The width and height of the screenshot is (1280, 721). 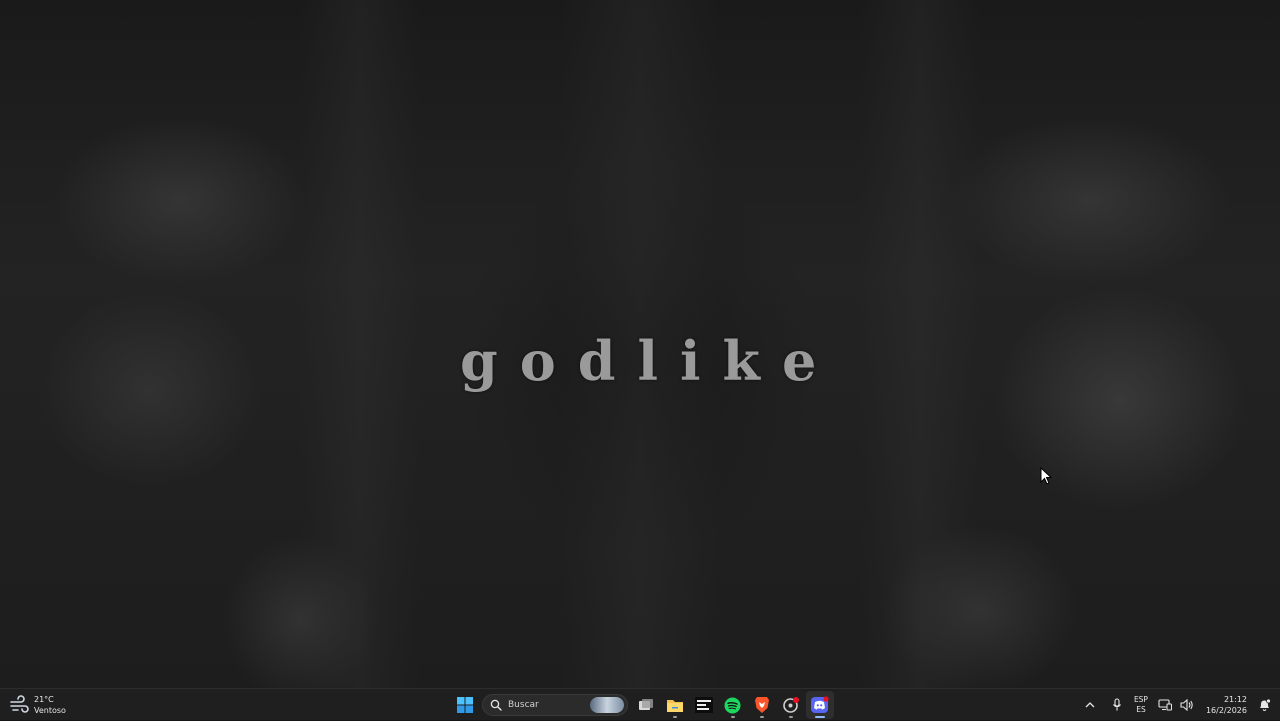 I want to click on start-button, so click(x=465, y=705).